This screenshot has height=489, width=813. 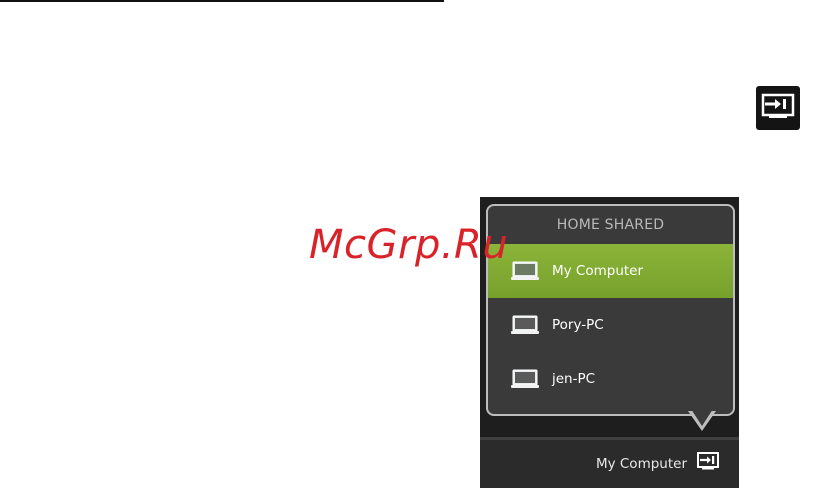 I want to click on device-item-pory-pc: Pory-PC, so click(x=610, y=325).